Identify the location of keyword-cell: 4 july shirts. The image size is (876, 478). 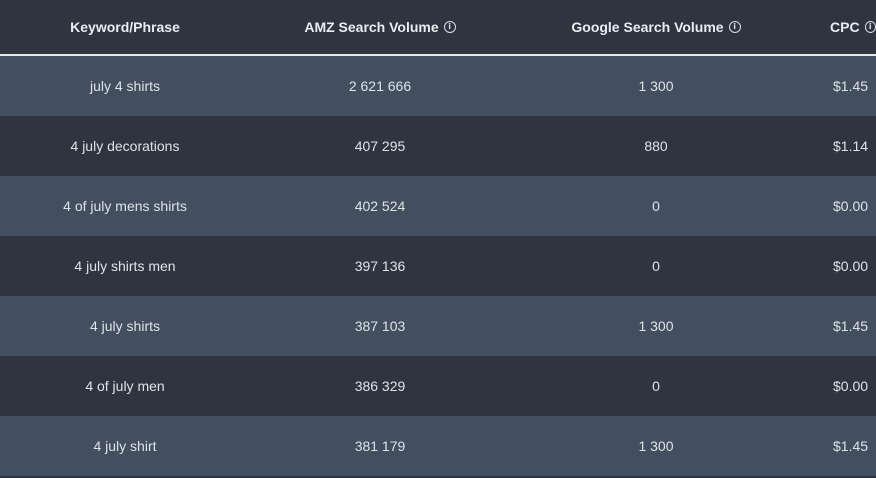
(125, 326).